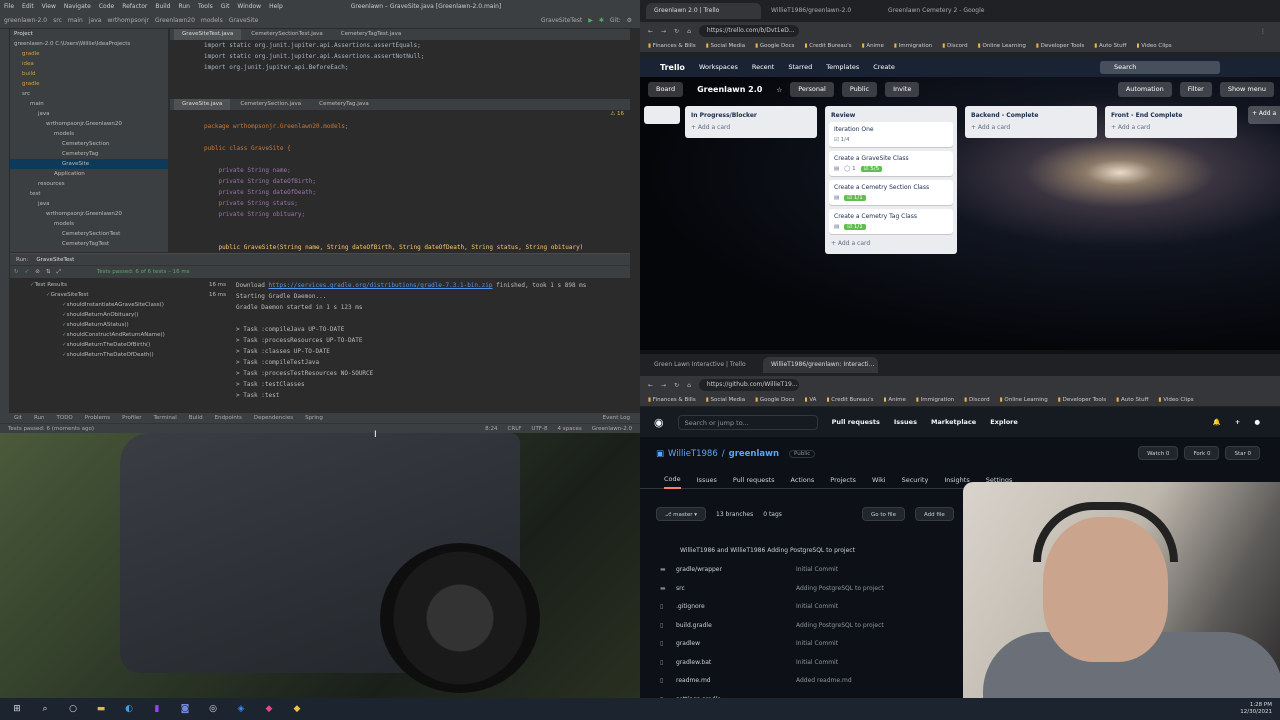  Describe the element at coordinates (915, 480) in the screenshot. I see `repo-tab-security: Security` at that location.